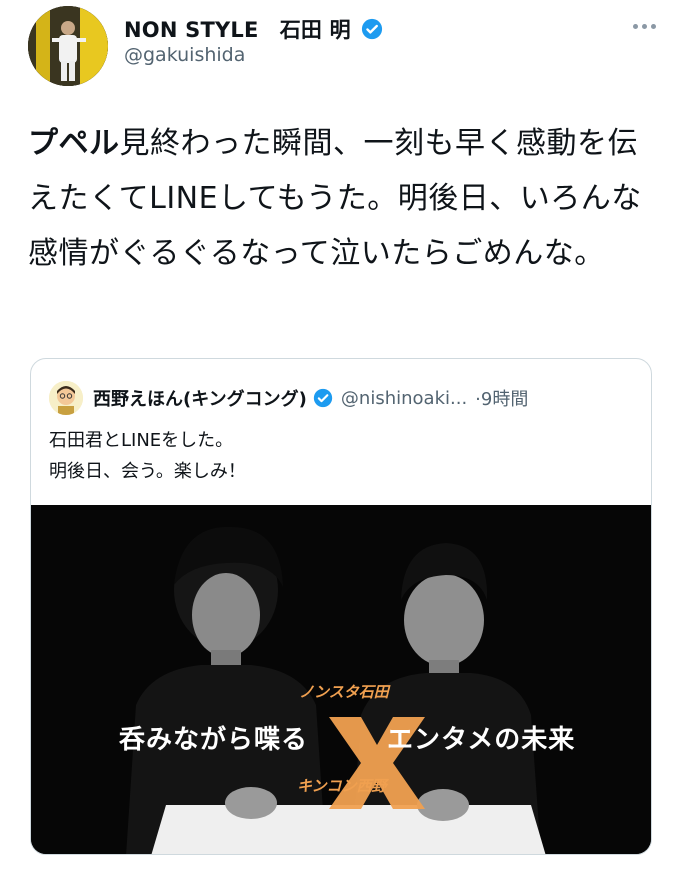 Image resolution: width=680 pixels, height=879 pixels. I want to click on quoted-tweet-line: 石田君とLINEをした。, so click(141, 440).